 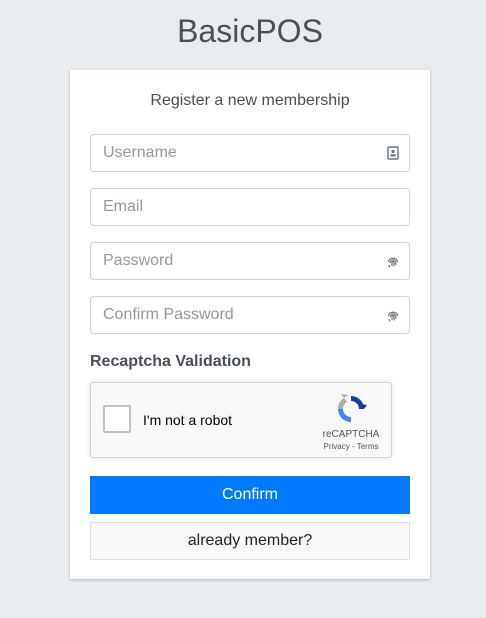 I want to click on id-card-icon, so click(x=393, y=153).